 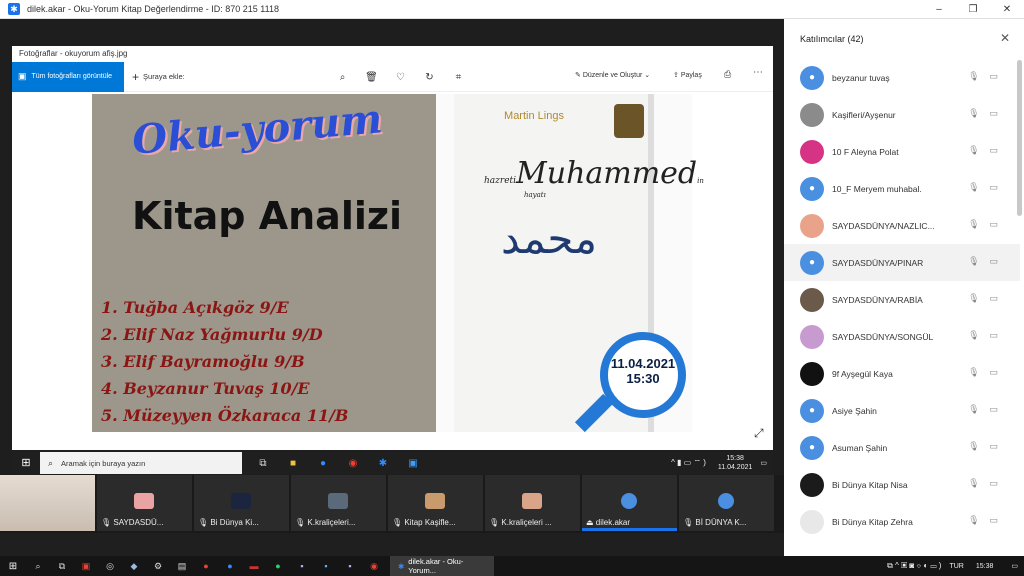 What do you see at coordinates (902, 484) in the screenshot?
I see `participant-row: Bi Dünya Kitap Nisa 🎙▭` at bounding box center [902, 484].